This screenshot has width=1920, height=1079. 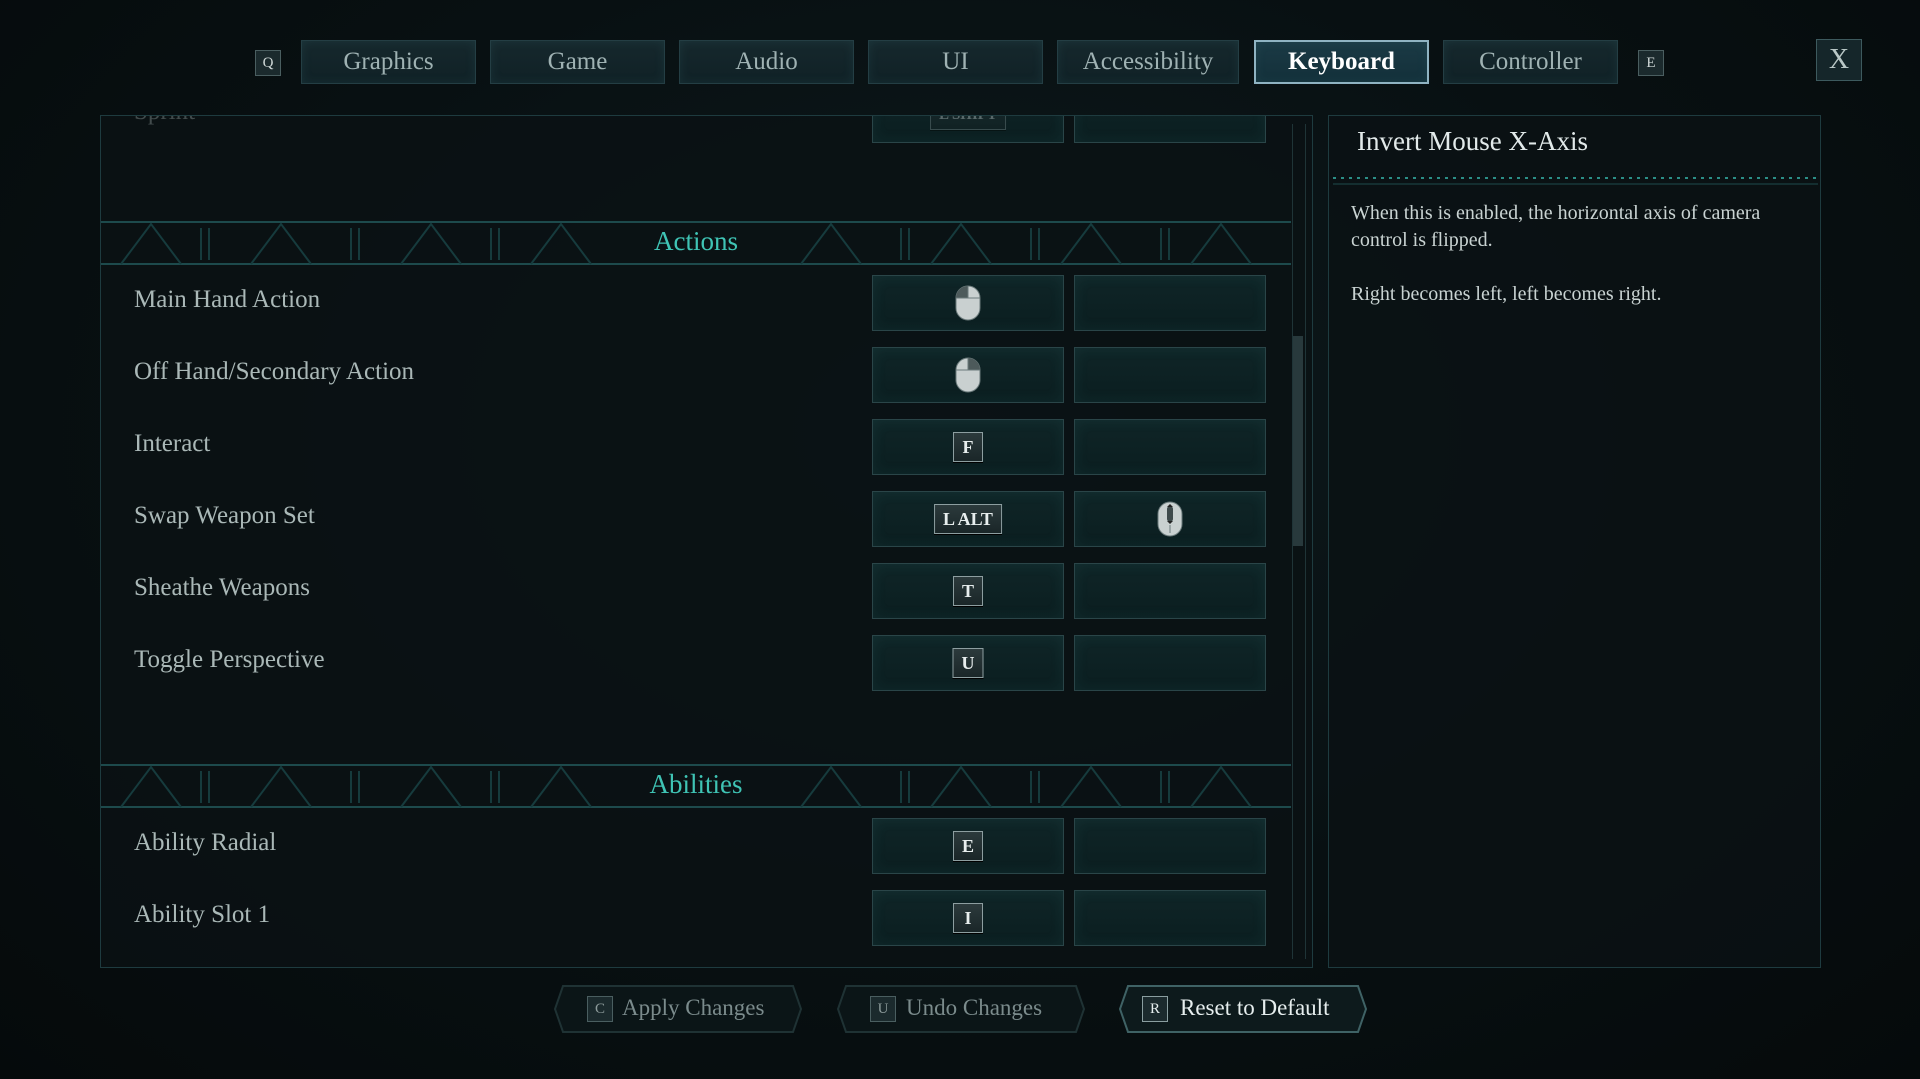 I want to click on key-badge: F, so click(x=968, y=447).